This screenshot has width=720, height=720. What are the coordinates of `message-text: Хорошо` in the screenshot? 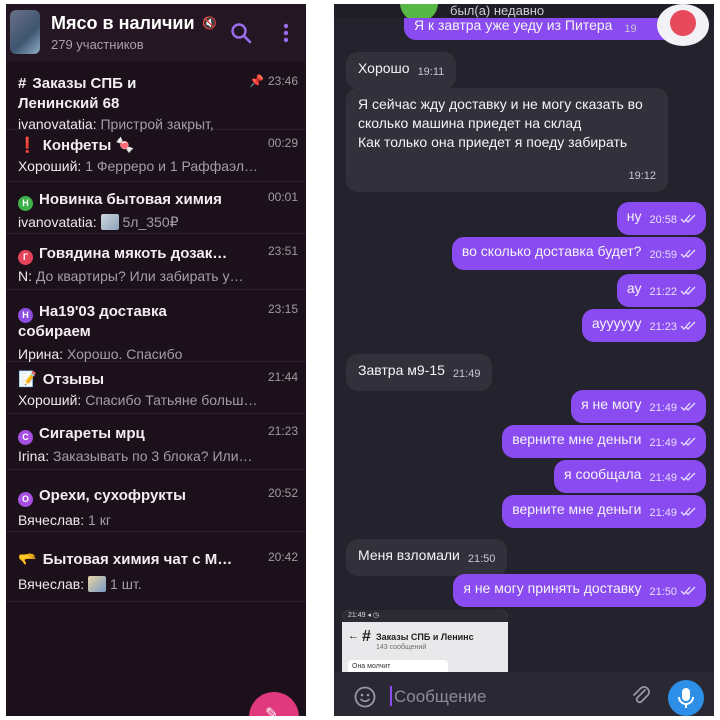 It's located at (384, 68).